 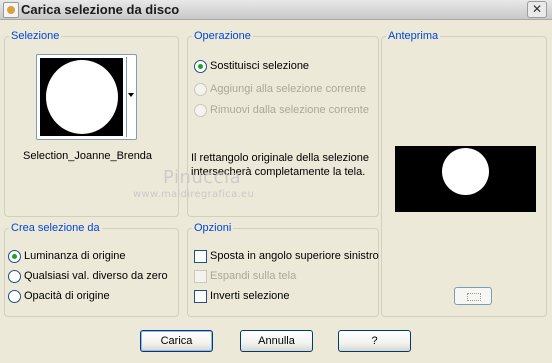 I want to click on create-group-legend: Crea selezione da, so click(x=55, y=228).